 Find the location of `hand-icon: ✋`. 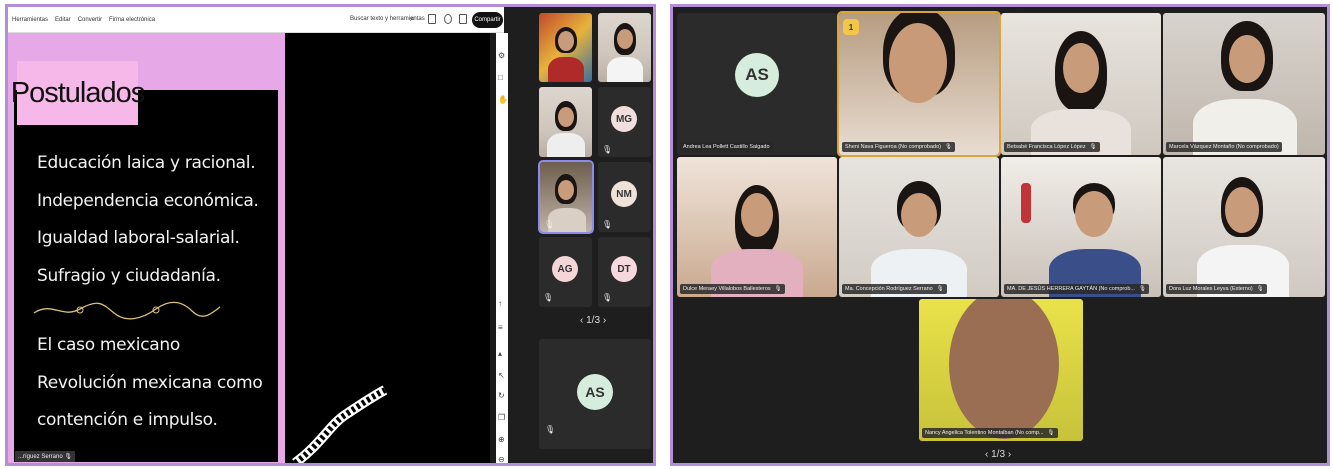

hand-icon: ✋ is located at coordinates (503, 99).